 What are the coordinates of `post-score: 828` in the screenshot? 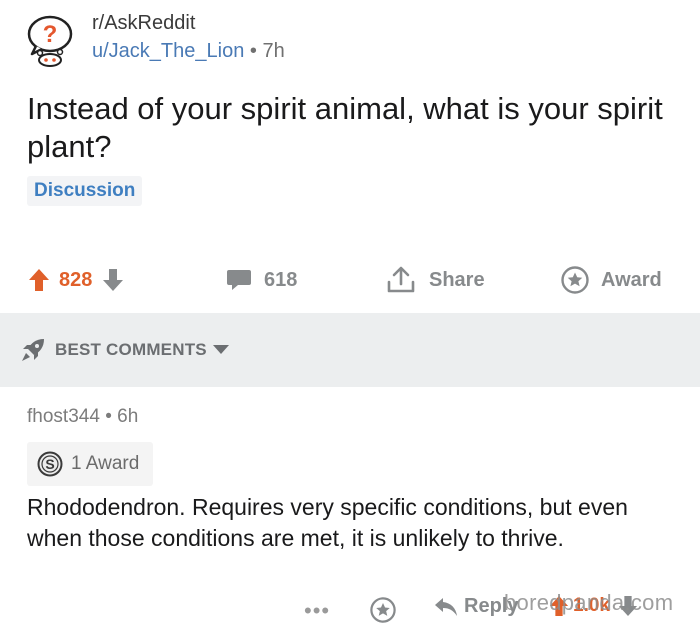 It's located at (76, 279).